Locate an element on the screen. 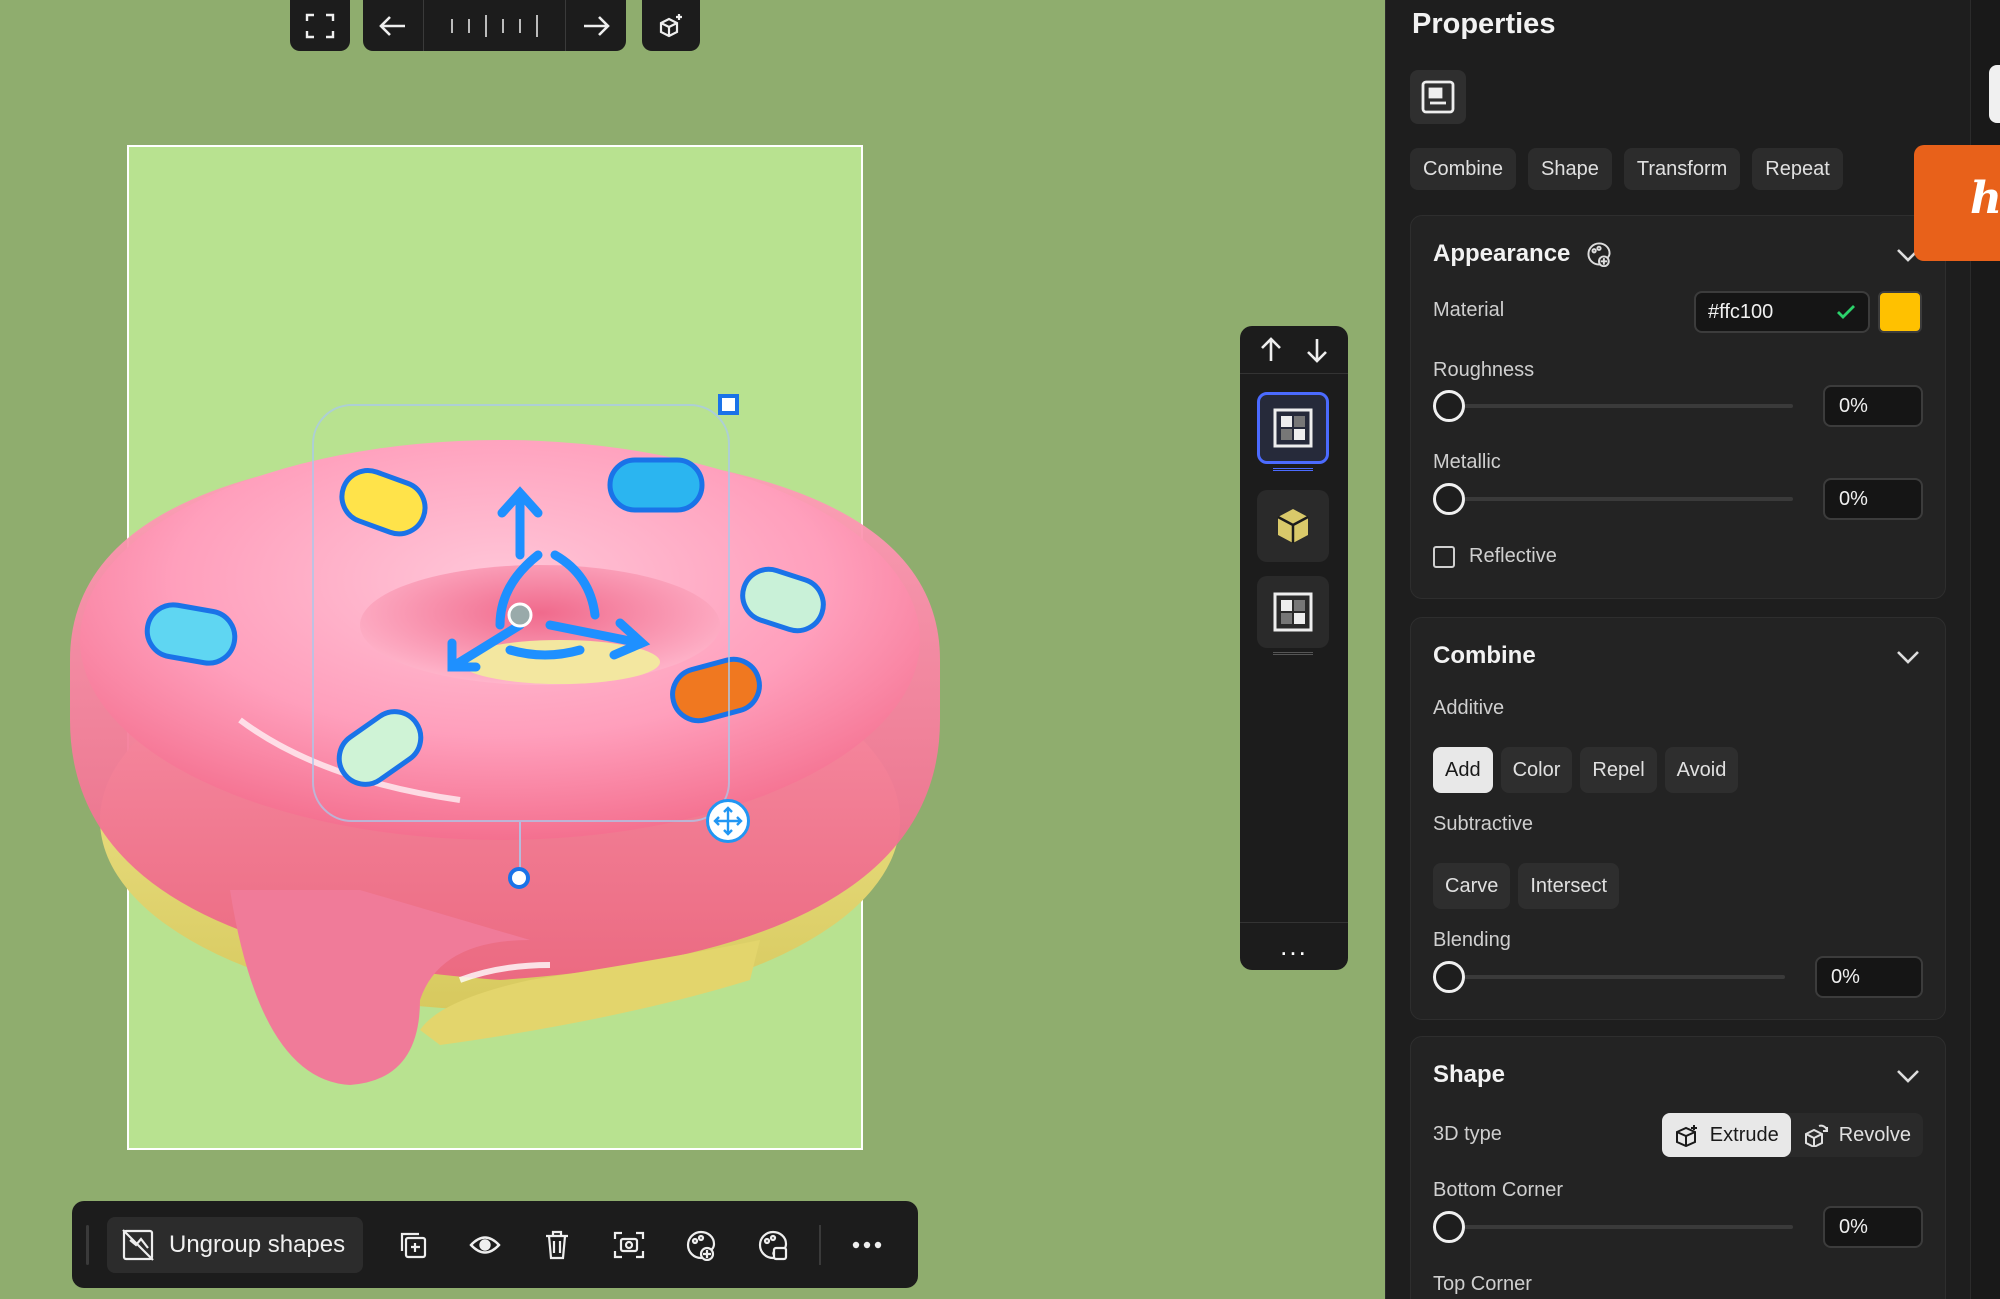  layer-group is located at coordinates (1293, 612).